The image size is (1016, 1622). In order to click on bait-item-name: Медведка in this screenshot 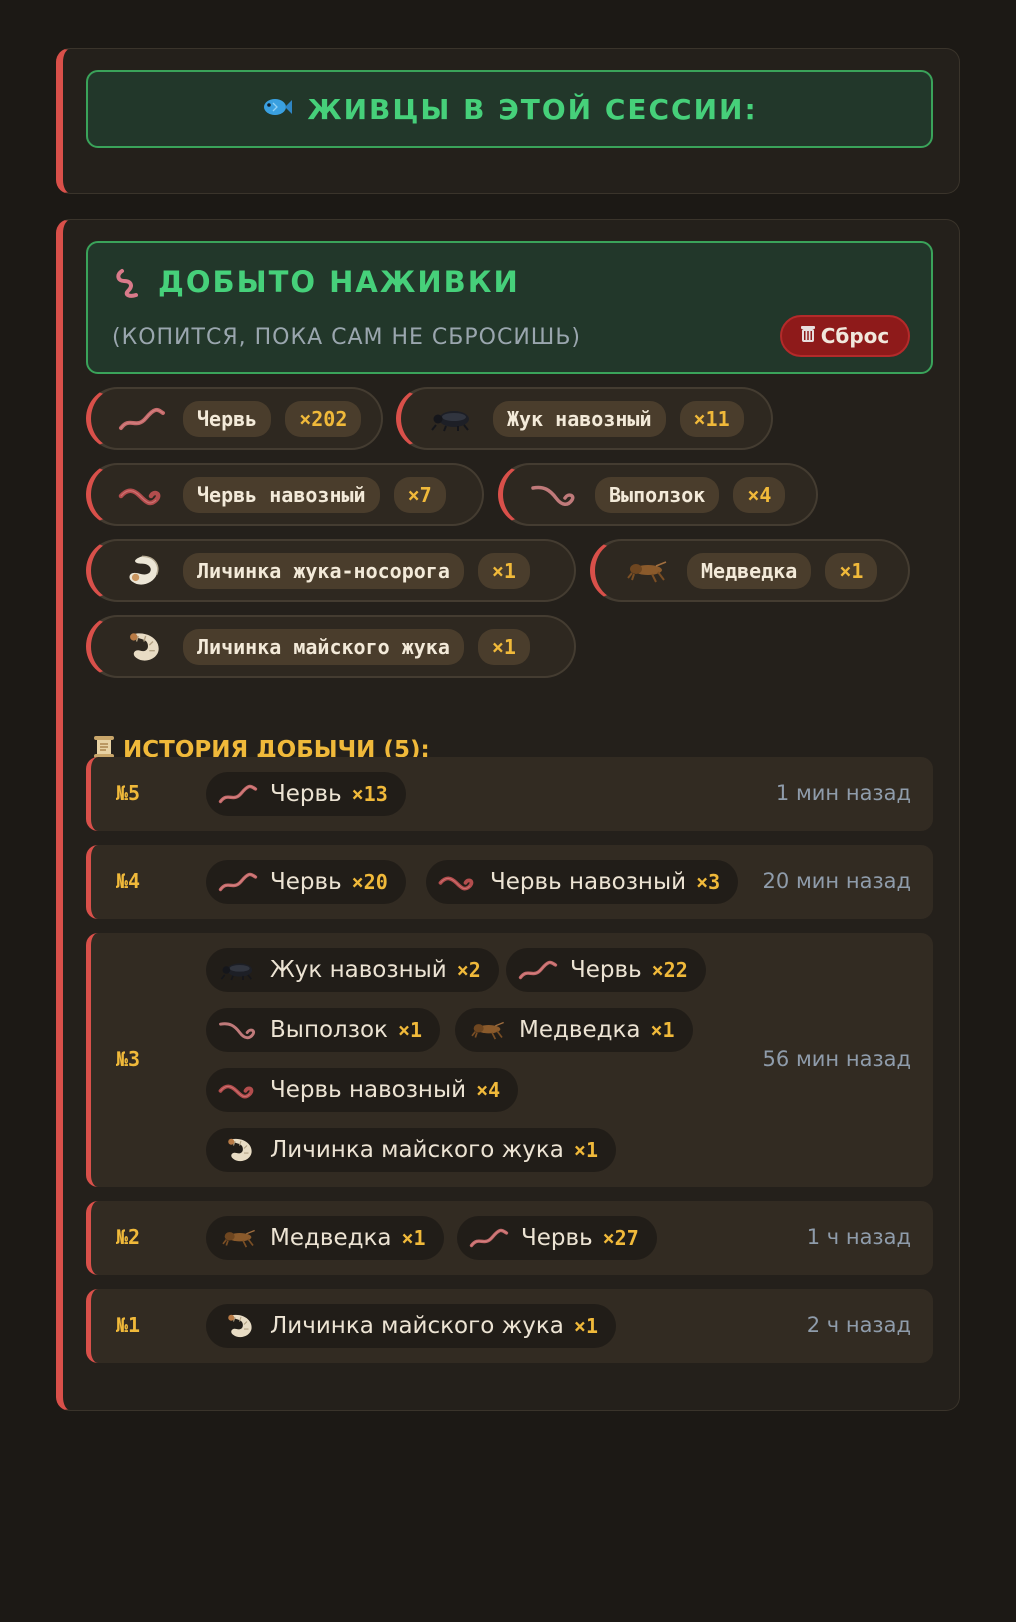, I will do `click(749, 570)`.